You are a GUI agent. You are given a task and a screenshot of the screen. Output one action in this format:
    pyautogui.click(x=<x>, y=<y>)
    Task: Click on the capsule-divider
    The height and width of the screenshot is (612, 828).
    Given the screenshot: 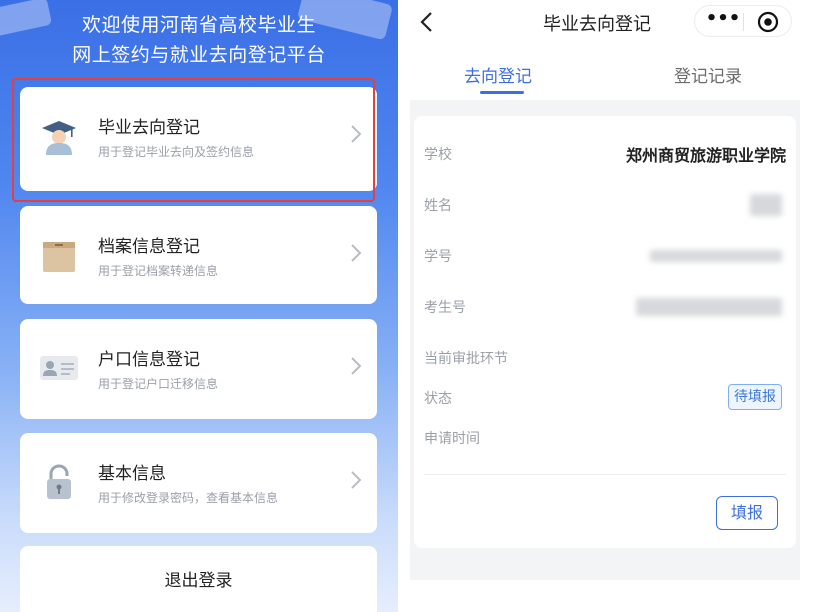 What is the action you would take?
    pyautogui.click(x=743, y=22)
    